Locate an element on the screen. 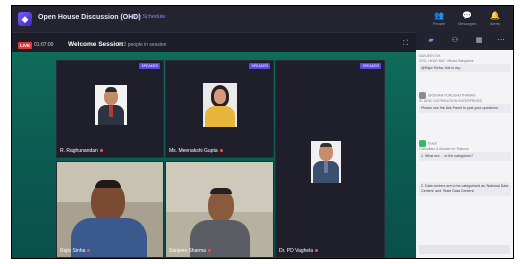 The height and width of the screenshot is (264, 525). messages-icon: 💬 is located at coordinates (467, 15).